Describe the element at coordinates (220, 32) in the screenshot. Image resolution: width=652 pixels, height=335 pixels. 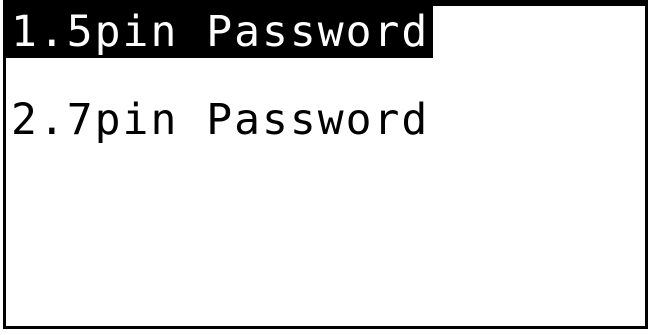
I see `menu-item-5pin-password: 1.5pin Password` at that location.